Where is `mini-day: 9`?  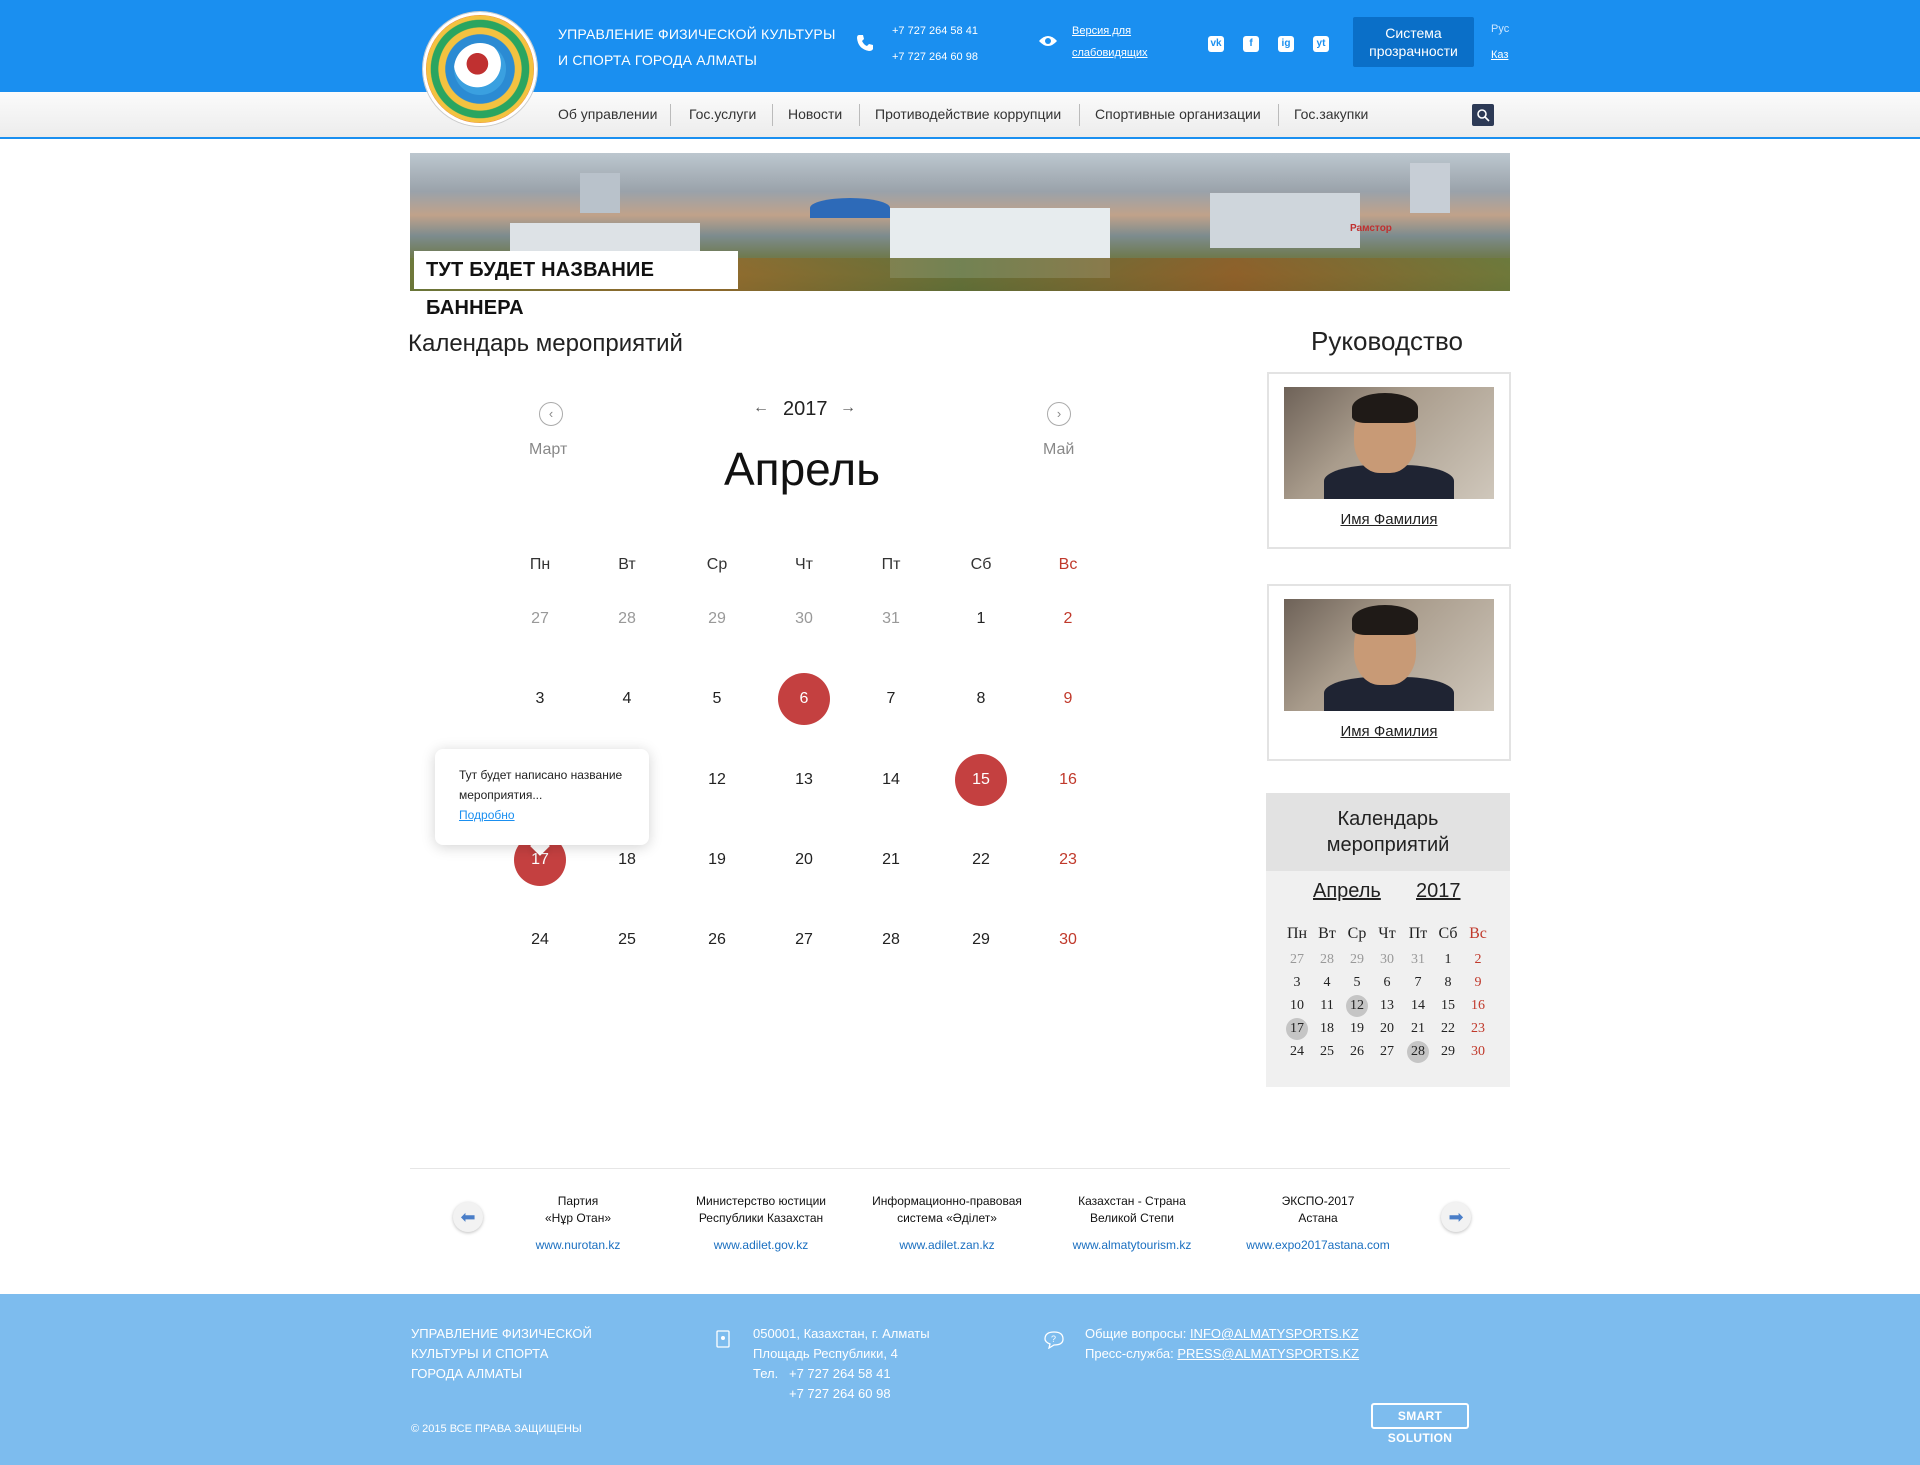
mini-day: 9 is located at coordinates (1478, 983).